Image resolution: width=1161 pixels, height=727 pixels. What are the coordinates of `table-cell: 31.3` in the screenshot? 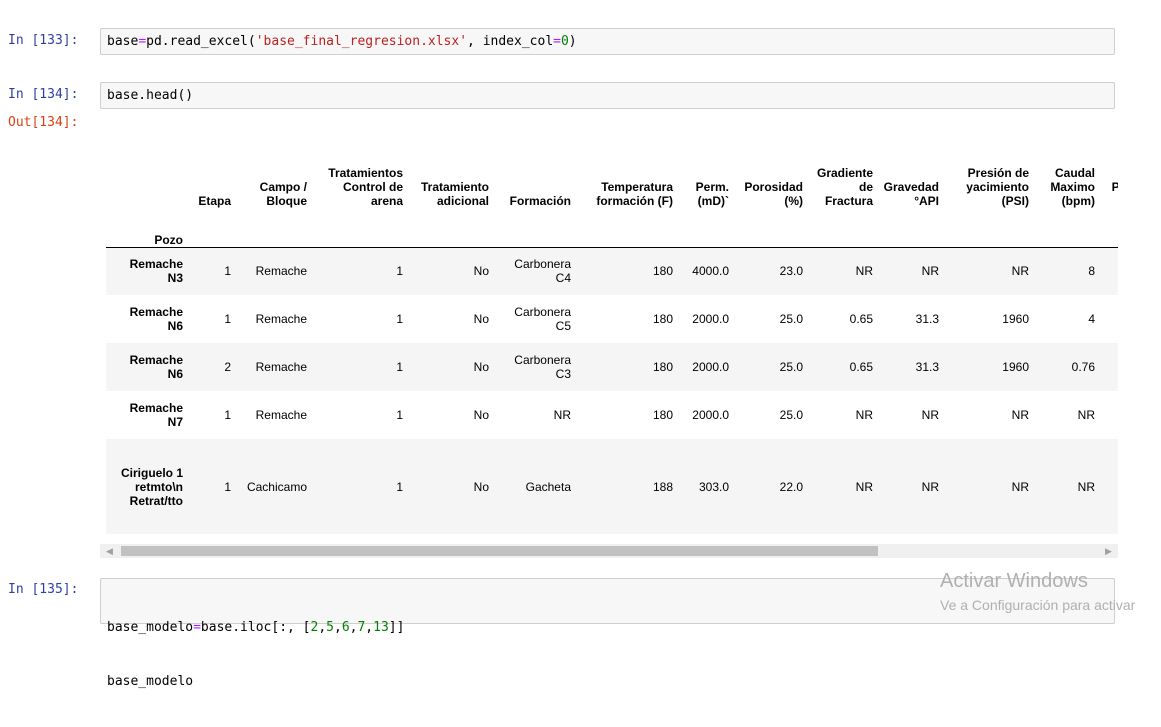 It's located at (927, 319).